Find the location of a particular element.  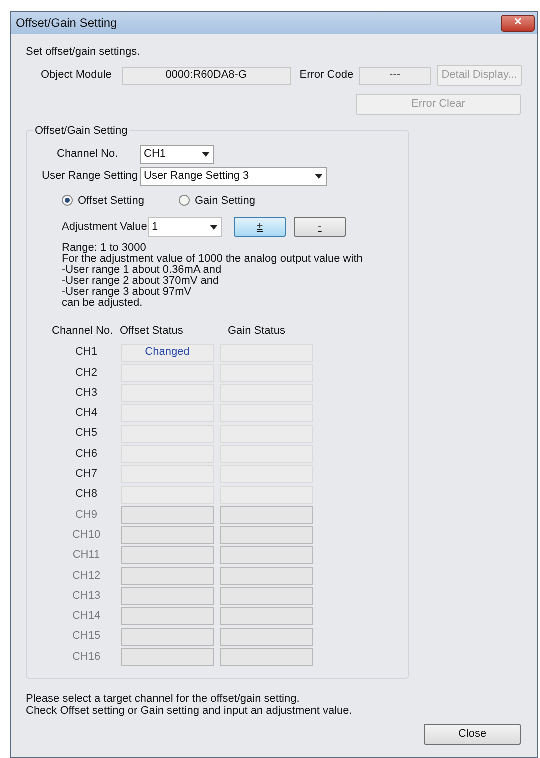

instruction-text: Please select a target channel for the offset/gain setting. is located at coordinates (163, 698).